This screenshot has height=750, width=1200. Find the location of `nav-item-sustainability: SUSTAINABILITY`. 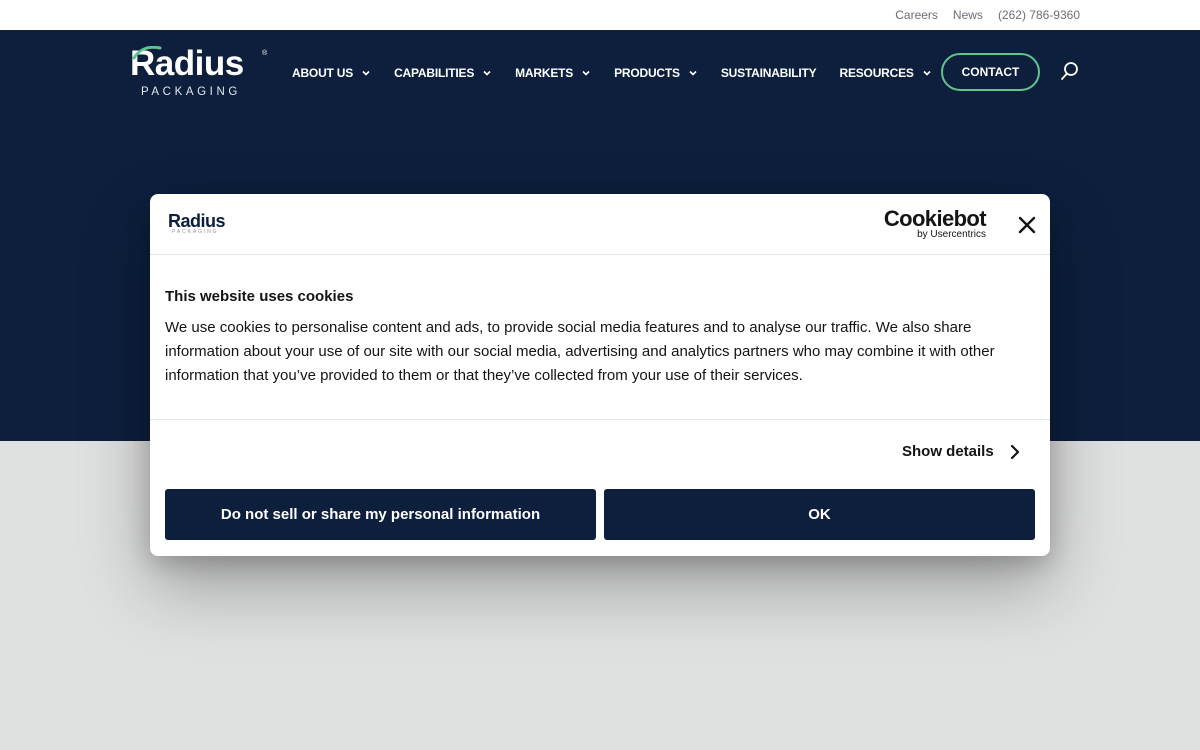

nav-item-sustainability: SUSTAINABILITY is located at coordinates (769, 73).